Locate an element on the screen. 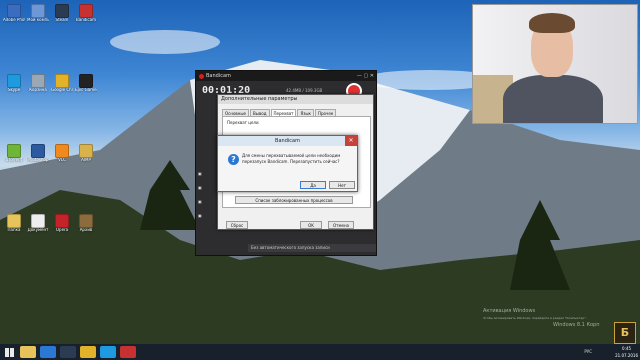 The image size is (640, 360). sidebar-item-video: ▣ is located at coordinates (200, 202).